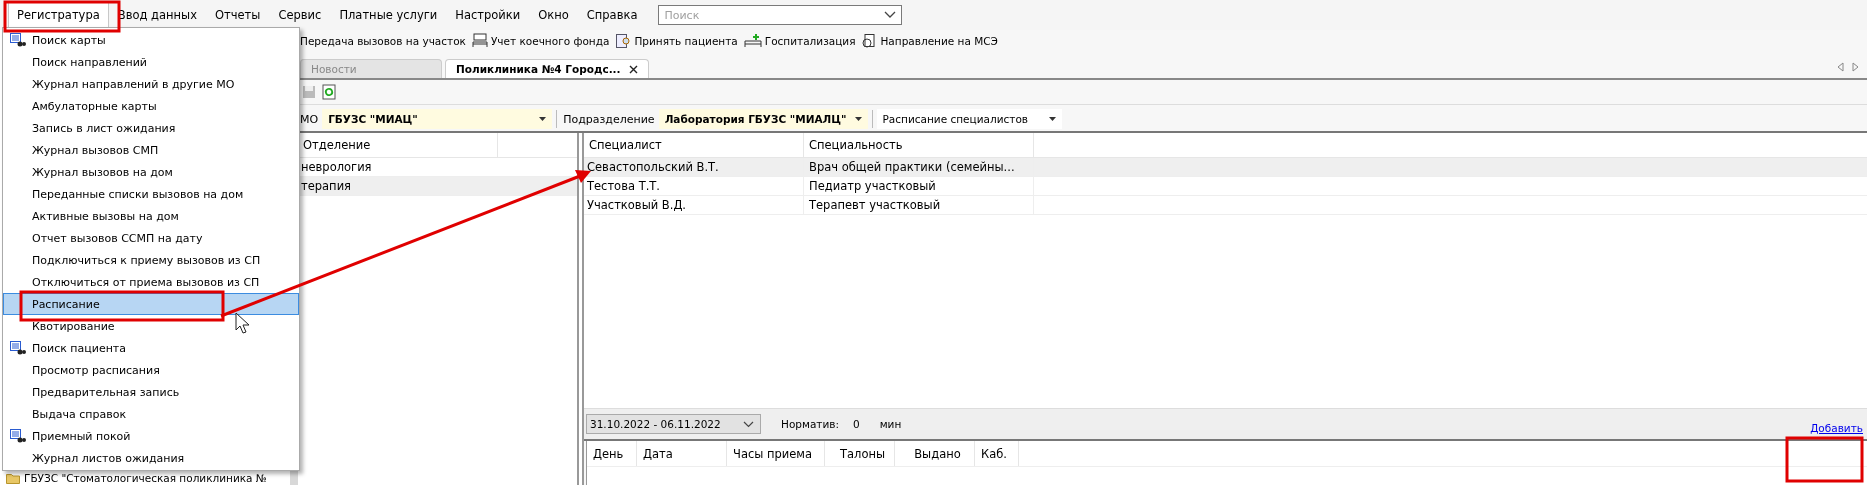  I want to click on close-icon, so click(633, 69).